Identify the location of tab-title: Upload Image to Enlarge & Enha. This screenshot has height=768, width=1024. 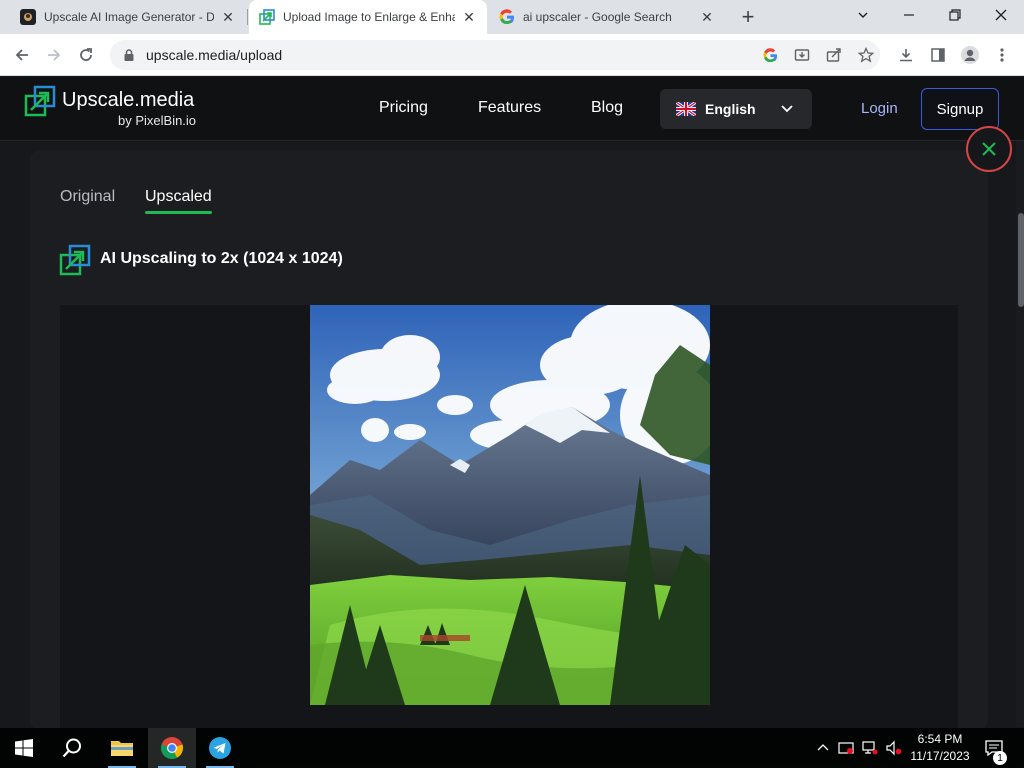
(369, 17).